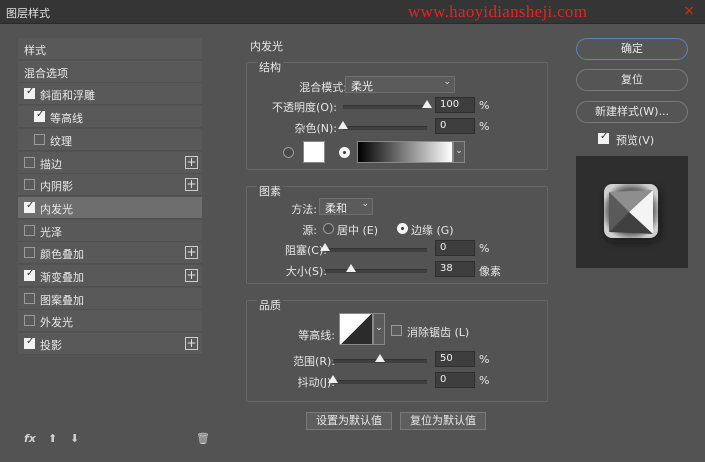 This screenshot has width=705, height=462. Describe the element at coordinates (110, 162) in the screenshot. I see `style-list-item: 描边 +` at that location.